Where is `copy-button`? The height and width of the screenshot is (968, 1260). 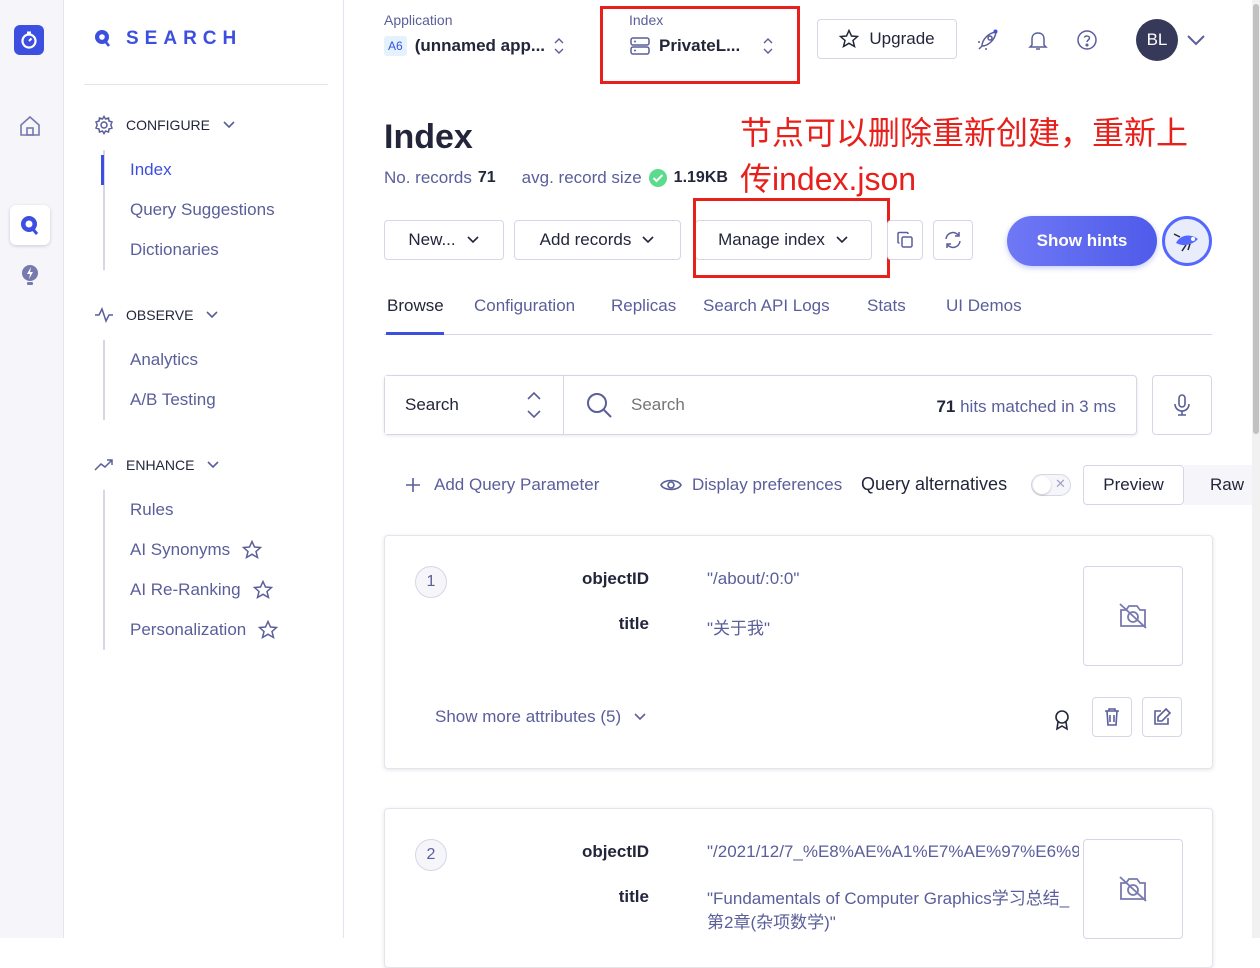
copy-button is located at coordinates (905, 240).